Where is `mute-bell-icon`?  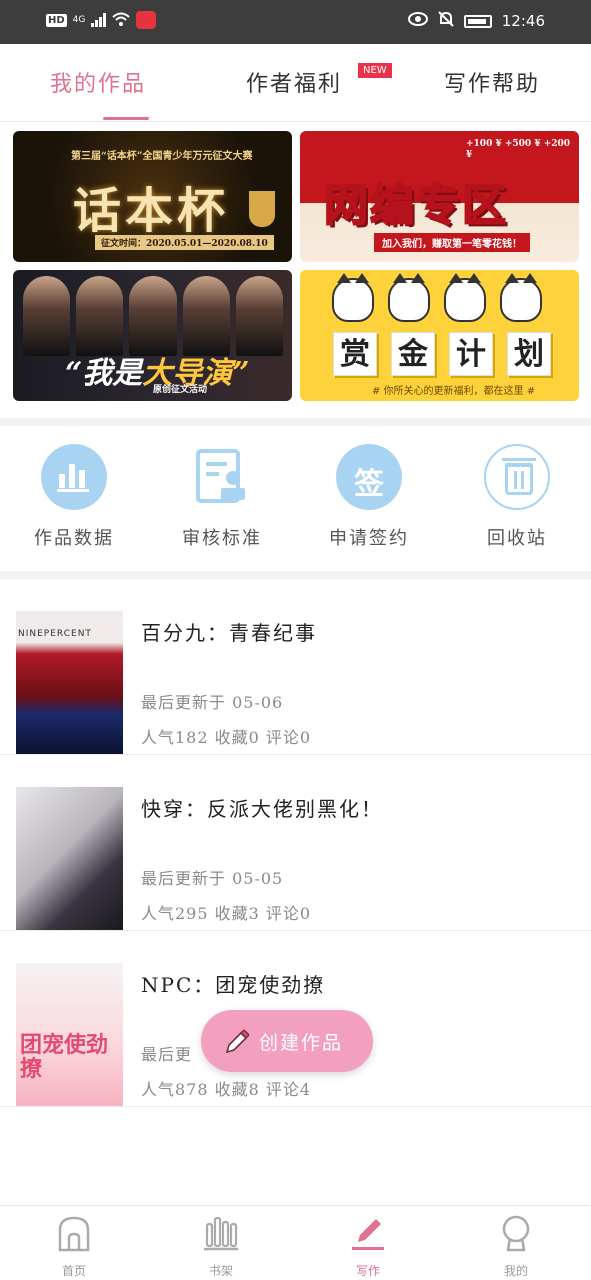 mute-bell-icon is located at coordinates (446, 21).